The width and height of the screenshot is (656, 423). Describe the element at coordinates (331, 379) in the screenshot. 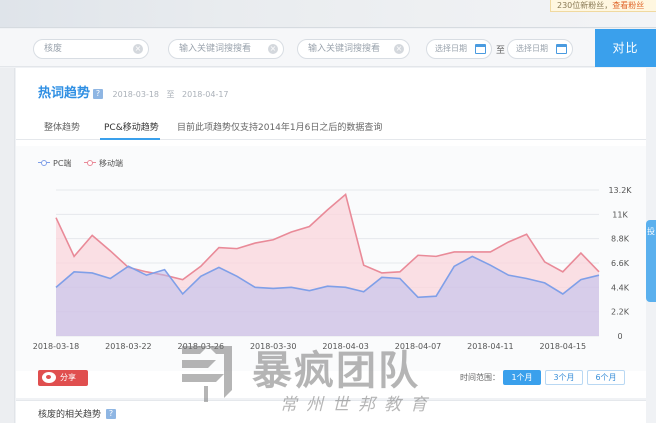

I see `chart-footer: 分享 时间范围： 1个月 3个月 6个月` at that location.